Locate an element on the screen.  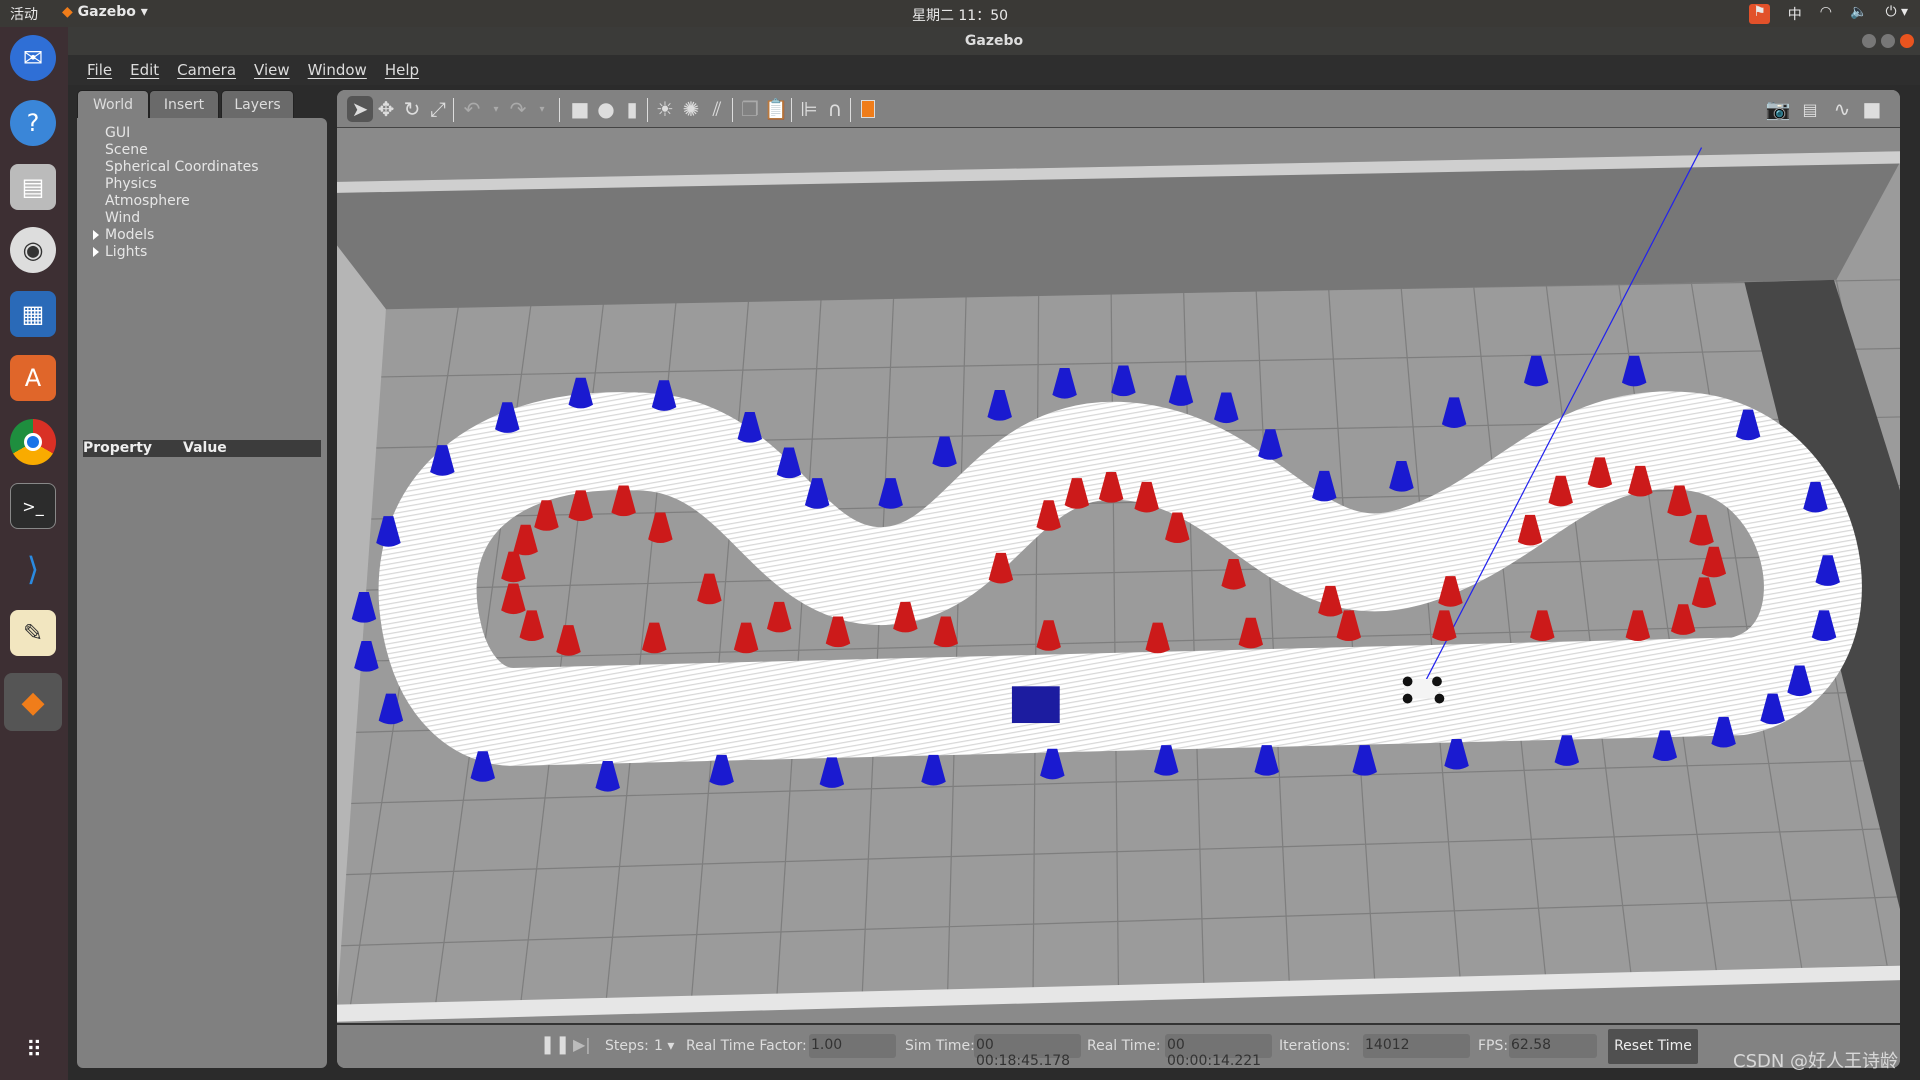
rtf-value: 1.00 is located at coordinates (852, 1046).